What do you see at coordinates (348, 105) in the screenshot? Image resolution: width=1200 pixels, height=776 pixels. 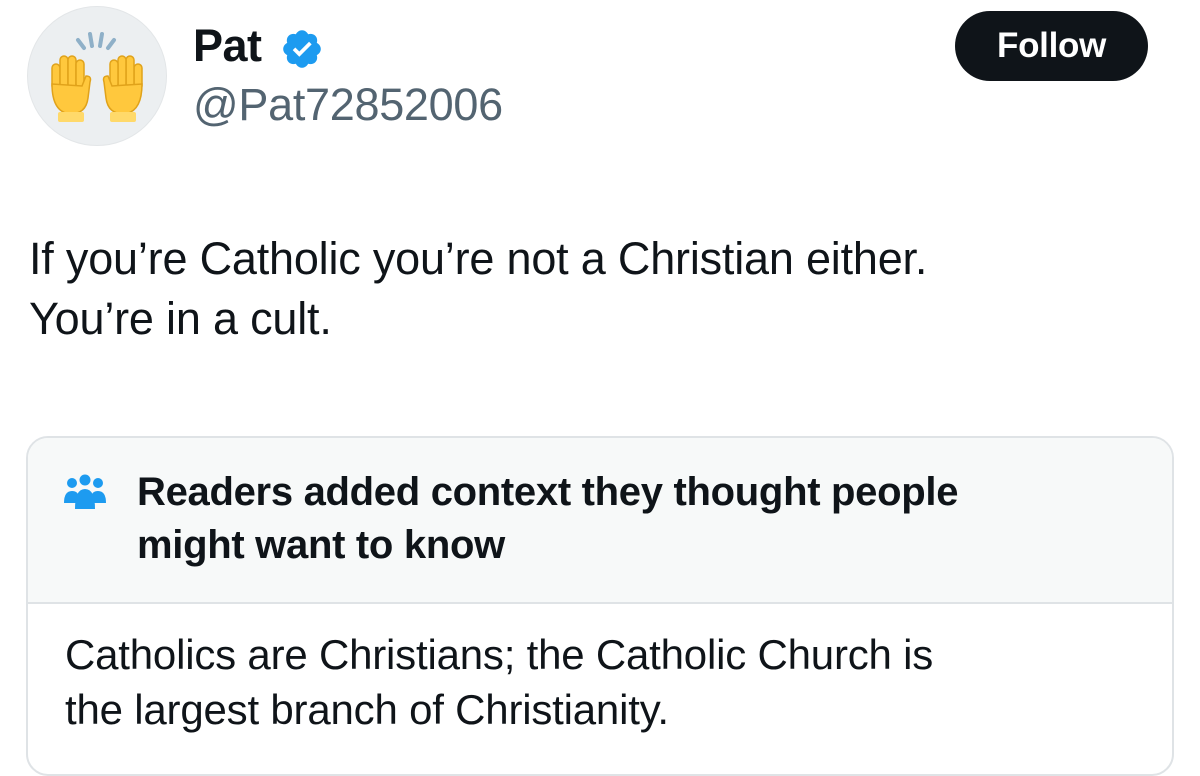 I see `author-handle: @Pat72852006` at bounding box center [348, 105].